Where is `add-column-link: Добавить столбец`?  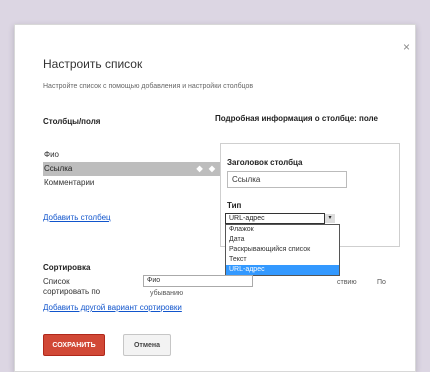
add-column-link: Добавить столбец is located at coordinates (77, 217).